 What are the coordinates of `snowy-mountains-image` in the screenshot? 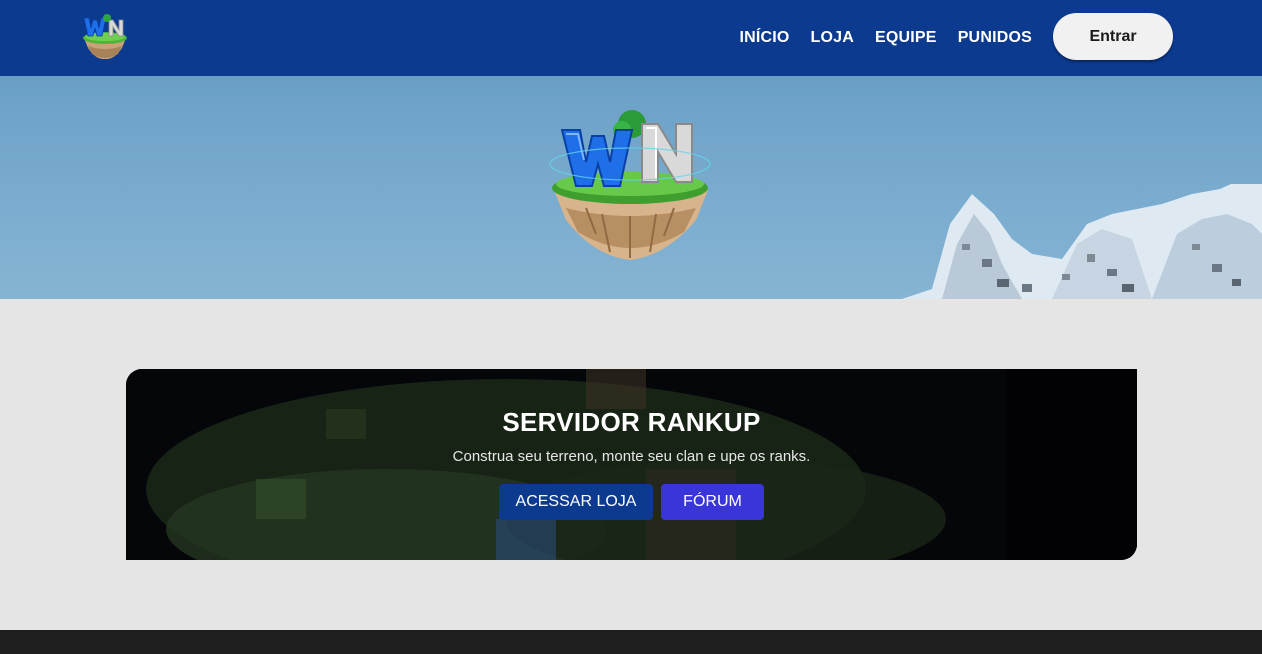 It's located at (1082, 241).